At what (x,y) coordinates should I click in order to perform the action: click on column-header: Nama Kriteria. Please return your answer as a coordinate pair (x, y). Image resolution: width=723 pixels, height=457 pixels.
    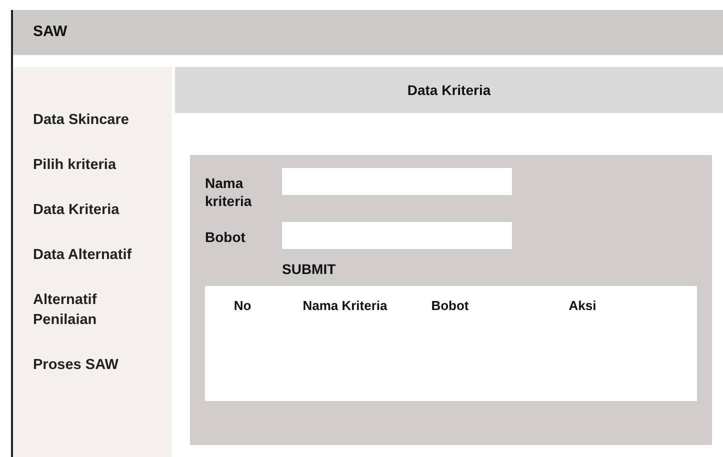
    Looking at the image, I should click on (345, 305).